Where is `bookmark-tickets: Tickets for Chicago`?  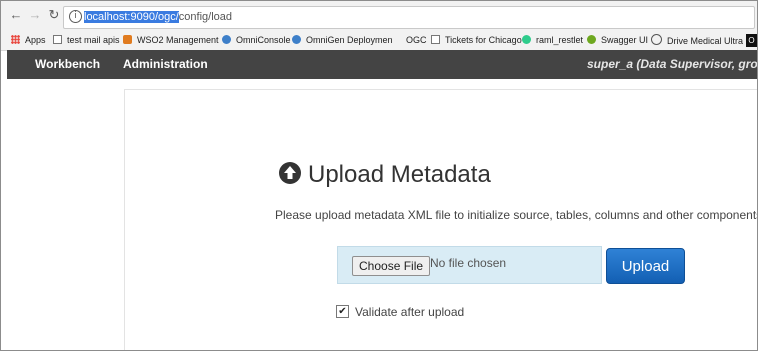 bookmark-tickets: Tickets for Chicago is located at coordinates (476, 40).